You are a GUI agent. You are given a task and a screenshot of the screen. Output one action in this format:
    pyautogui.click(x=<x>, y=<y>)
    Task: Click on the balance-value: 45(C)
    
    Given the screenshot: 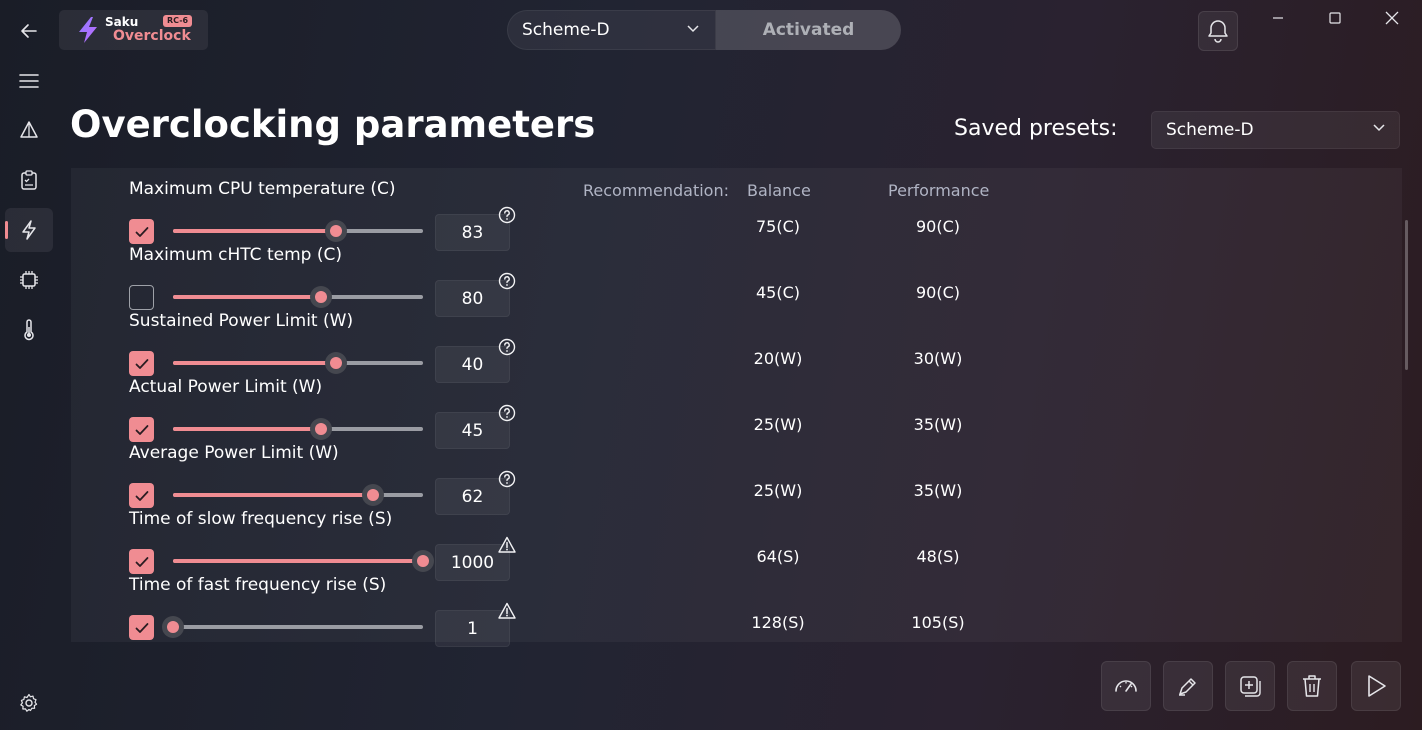 What is the action you would take?
    pyautogui.click(x=777, y=292)
    